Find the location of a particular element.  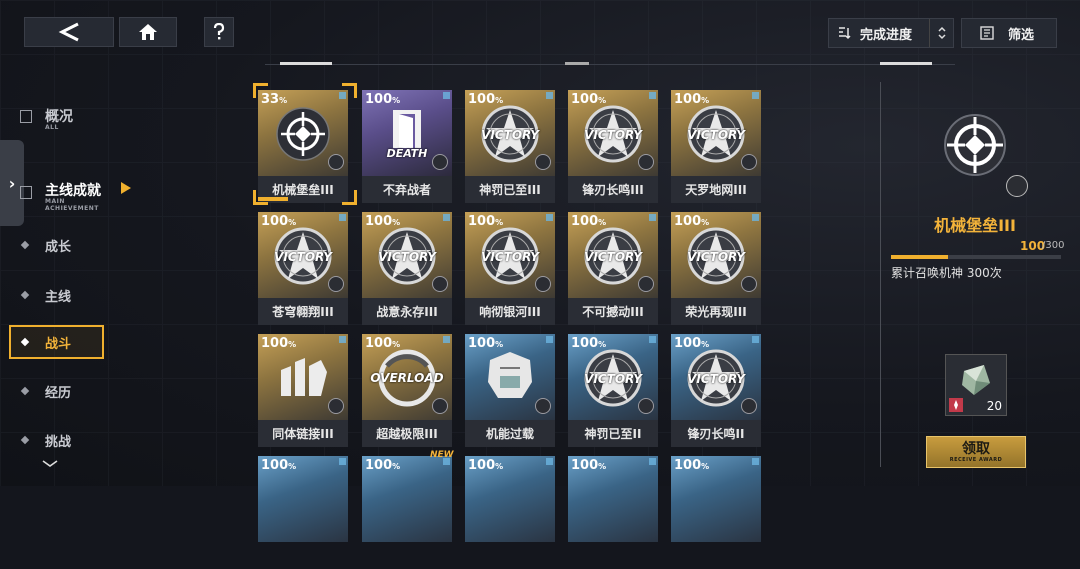

reward-item: 20 is located at coordinates (976, 385).